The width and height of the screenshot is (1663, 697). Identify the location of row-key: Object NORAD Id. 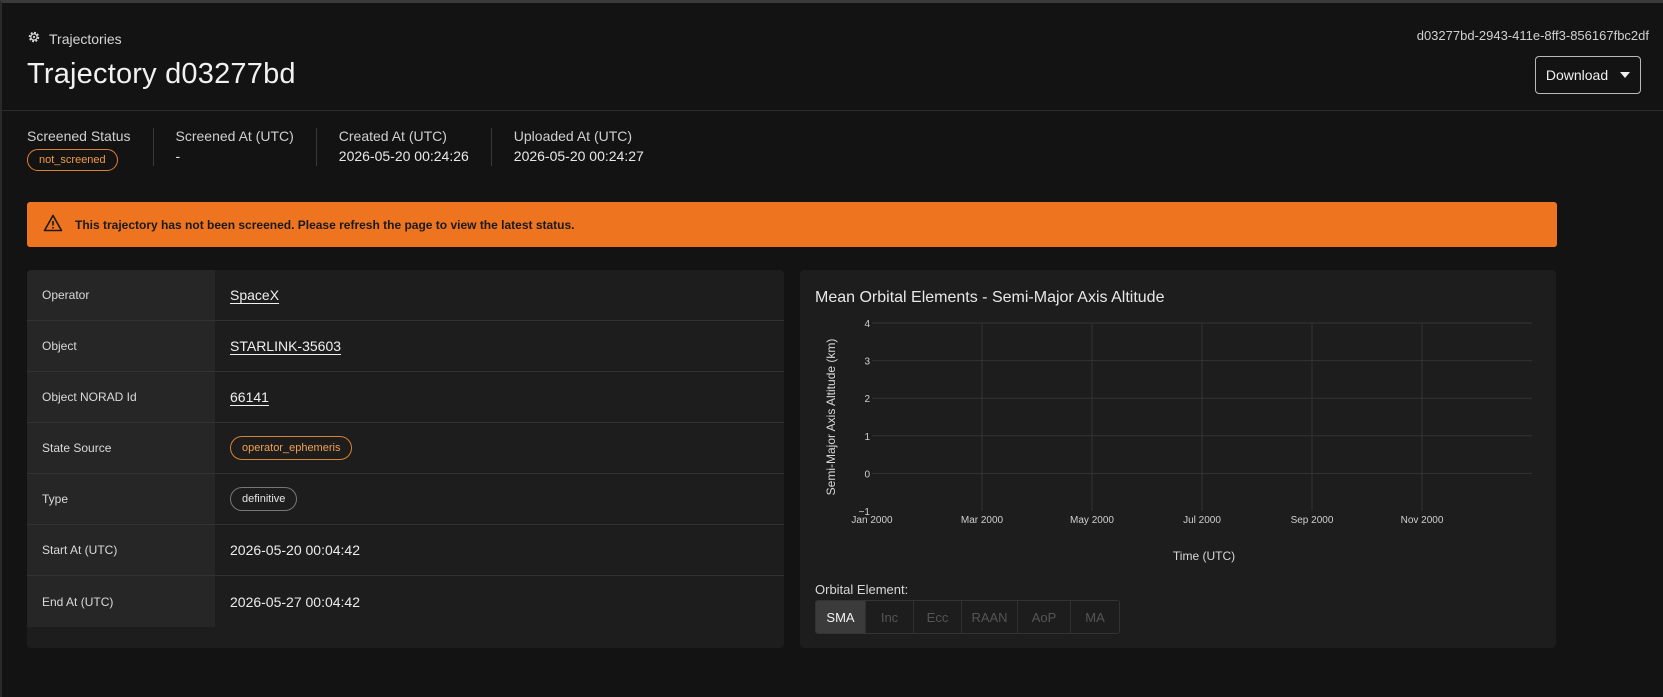
(121, 397).